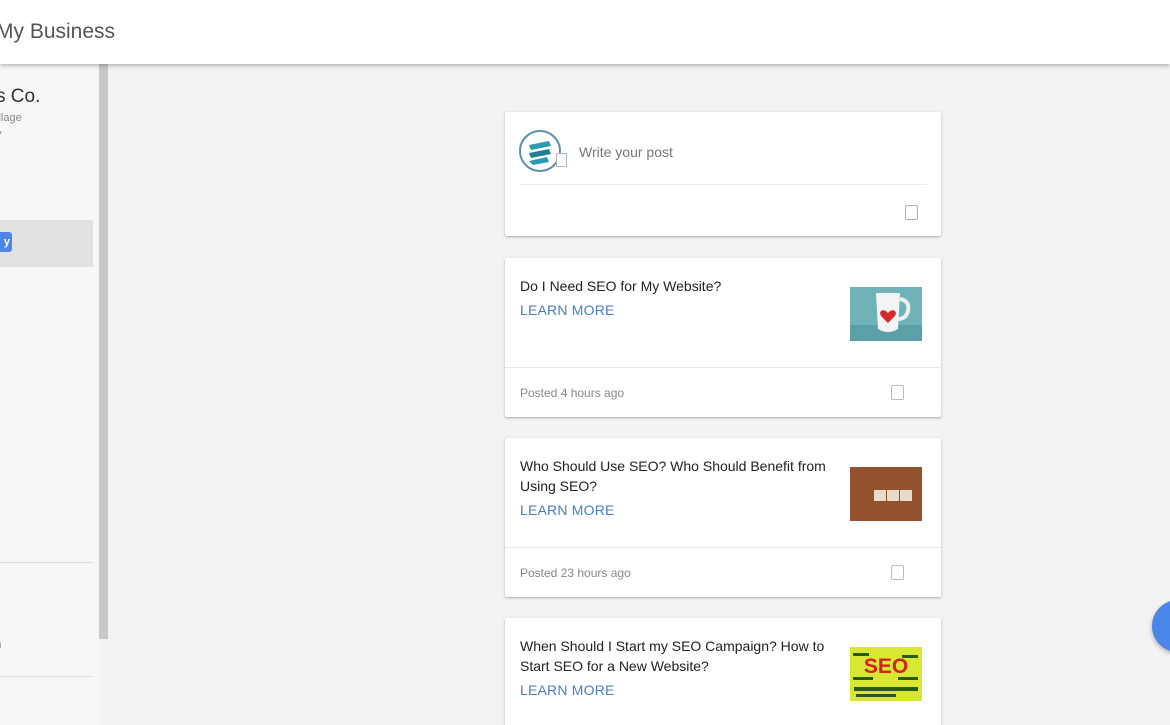 The width and height of the screenshot is (1170, 725). What do you see at coordinates (723, 184) in the screenshot?
I see `composer-divider` at bounding box center [723, 184].